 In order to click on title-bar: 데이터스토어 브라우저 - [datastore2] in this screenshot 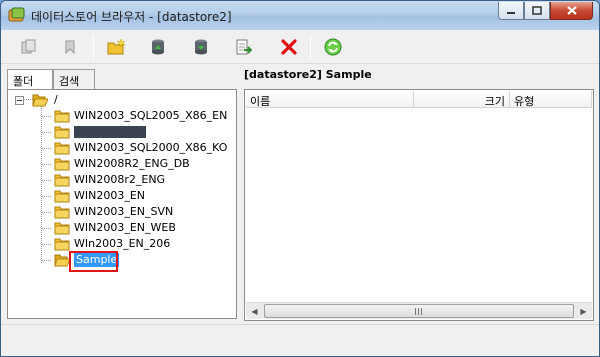, I will do `click(300, 15)`.